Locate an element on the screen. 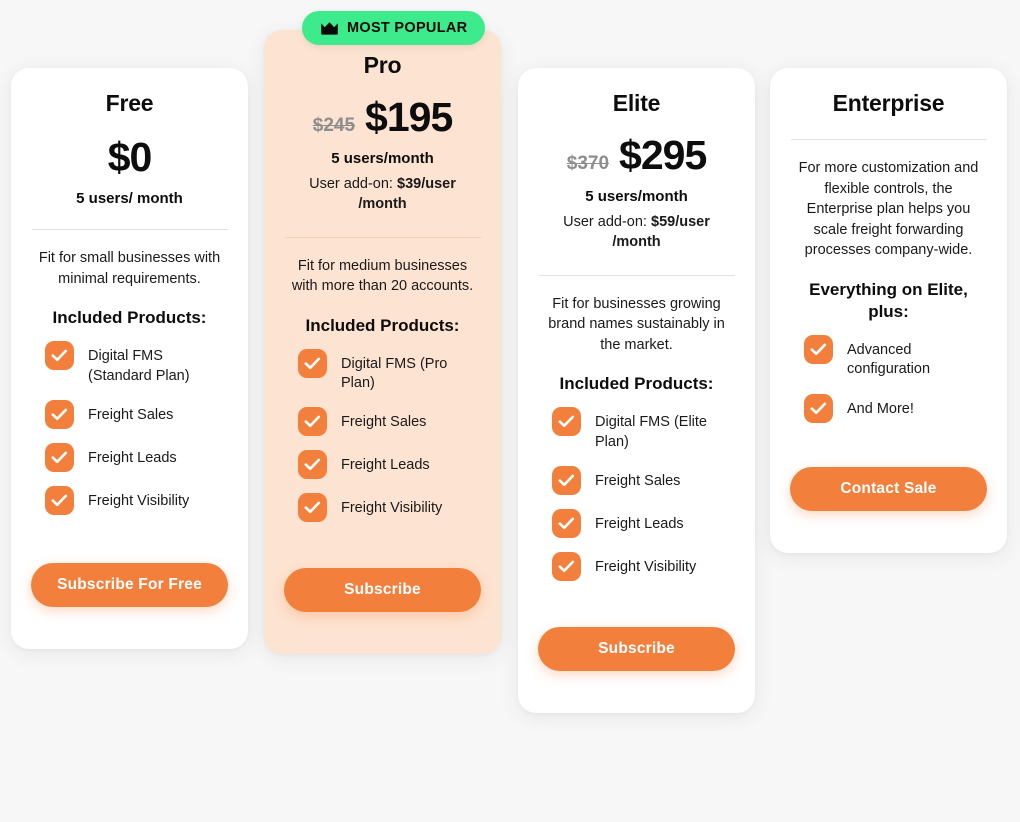 The image size is (1020, 822). cta-wrap-pro: Subscribe is located at coordinates (382, 575).